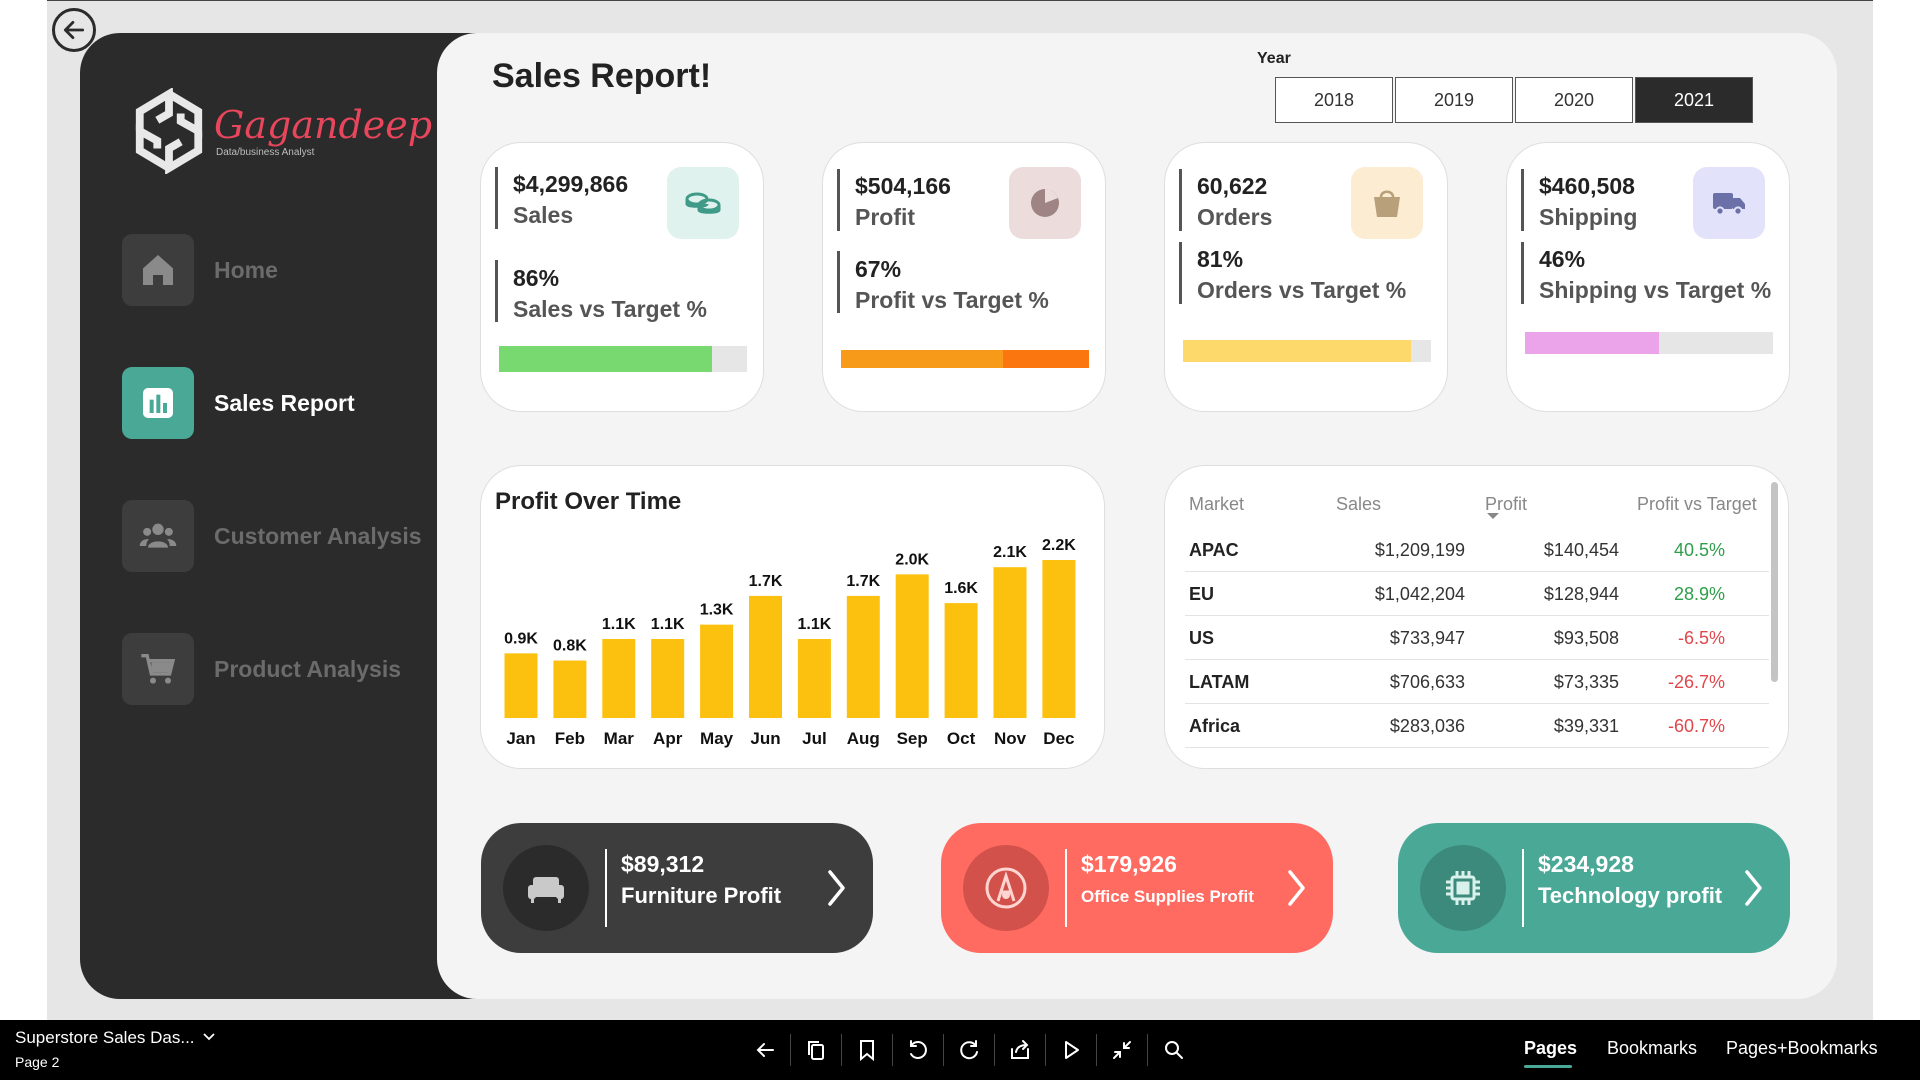 The height and width of the screenshot is (1080, 1920). Describe the element at coordinates (1387, 203) in the screenshot. I see `shopping-bag-icon` at that location.